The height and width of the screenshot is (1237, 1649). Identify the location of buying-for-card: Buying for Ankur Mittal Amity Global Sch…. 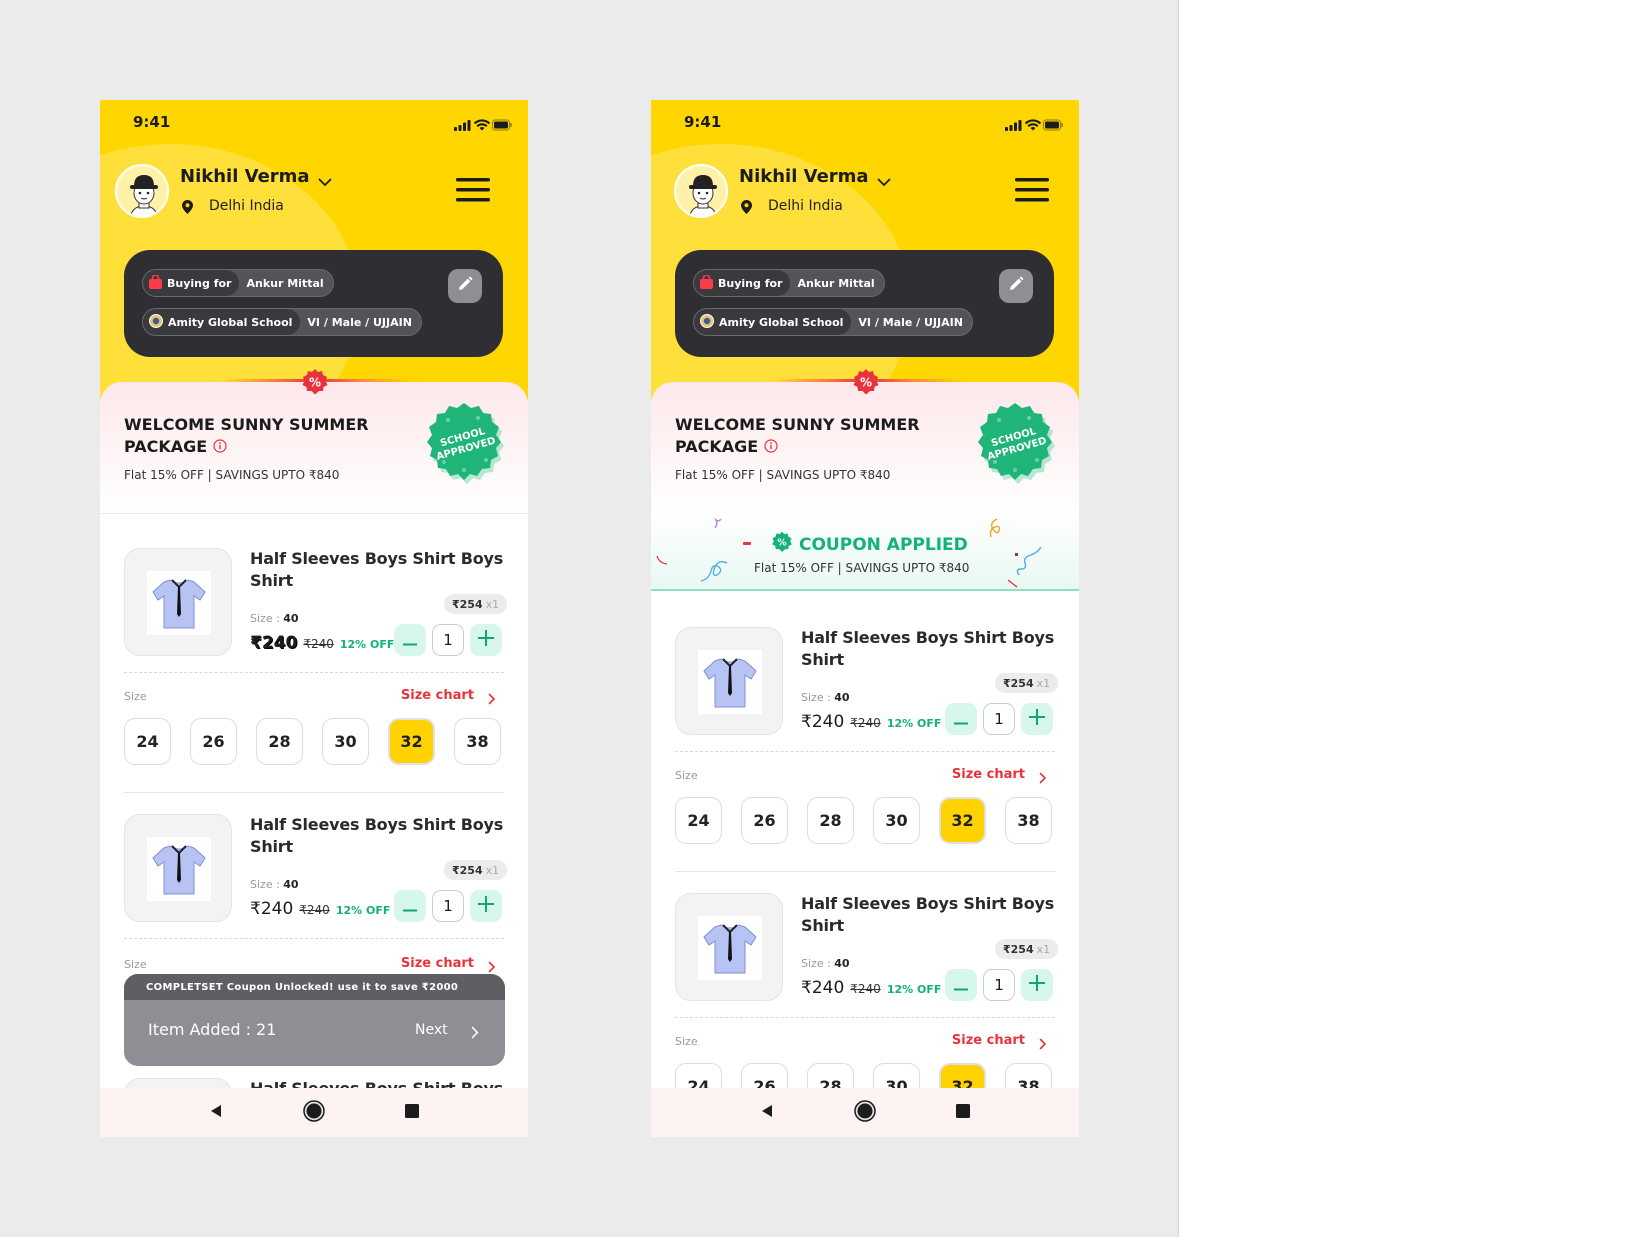
(313, 303).